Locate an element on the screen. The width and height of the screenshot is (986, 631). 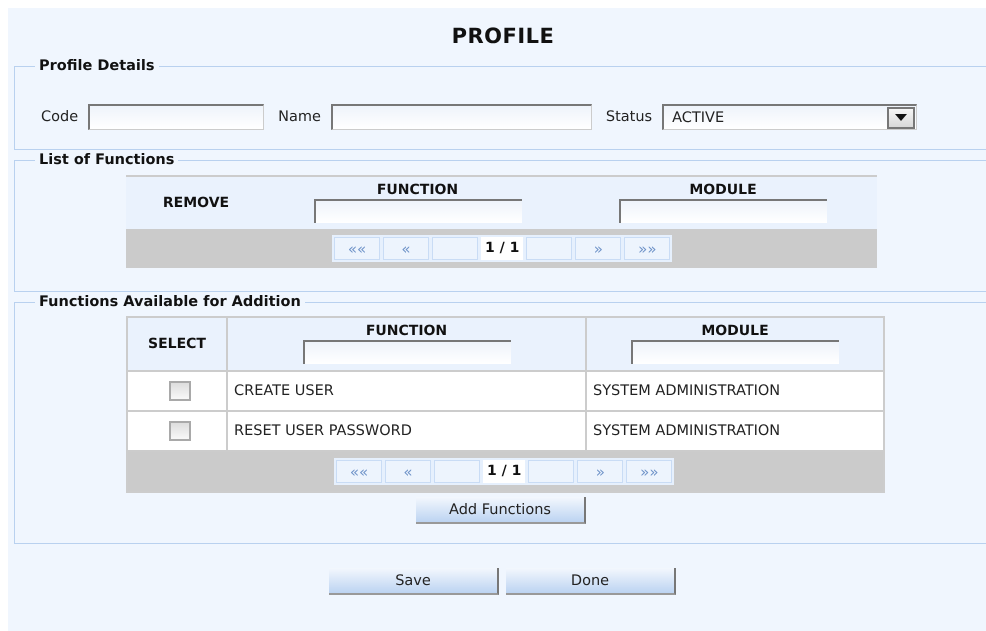
field-label: Code is located at coordinates (59, 117).